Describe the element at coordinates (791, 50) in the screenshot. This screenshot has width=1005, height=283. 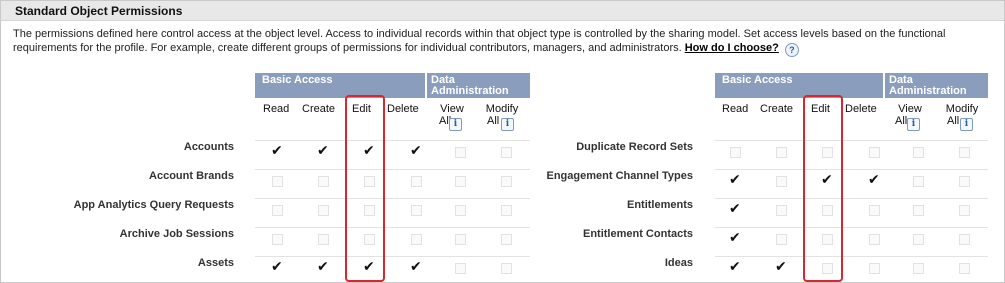
I see `help-icon: ?` at that location.